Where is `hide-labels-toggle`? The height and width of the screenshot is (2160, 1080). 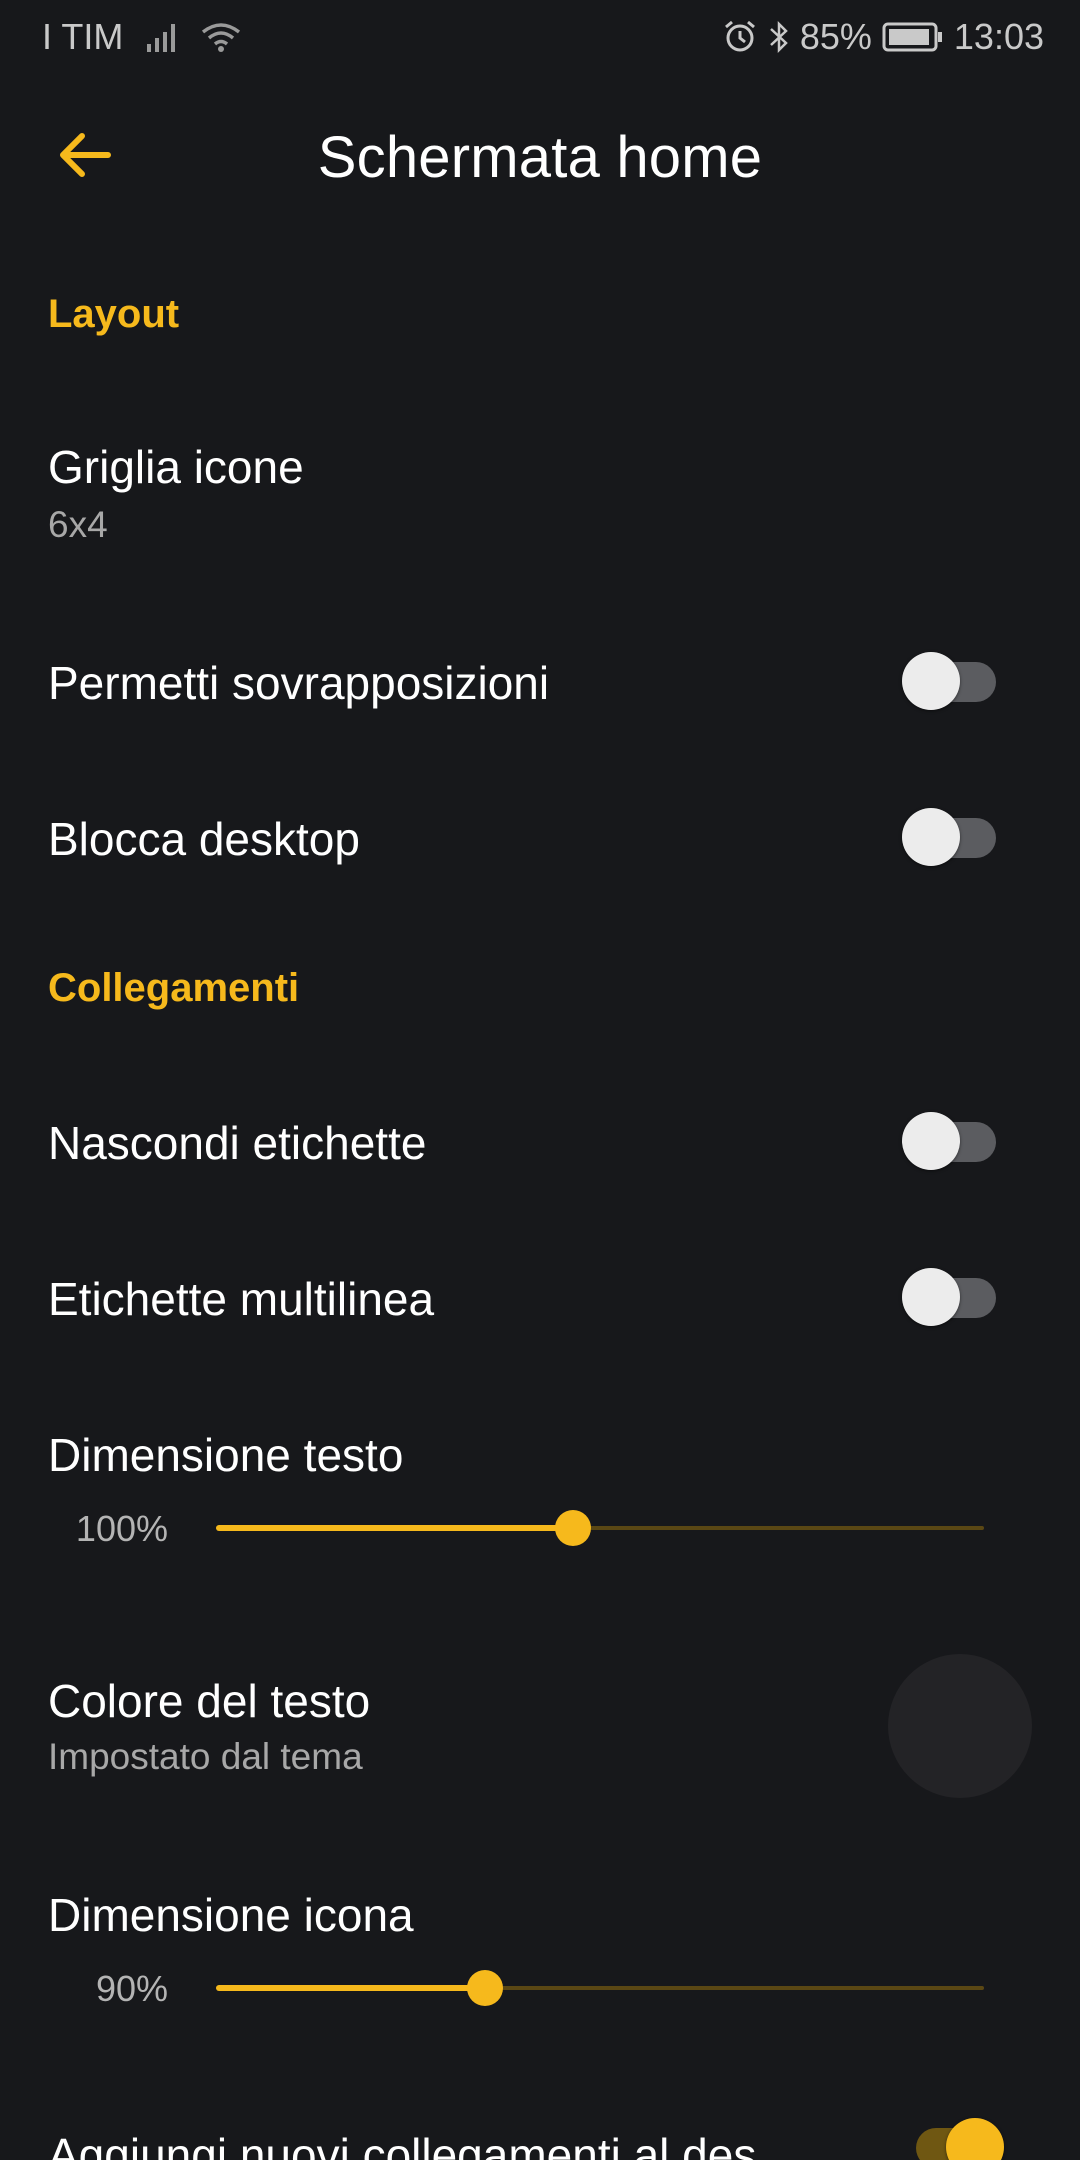
hide-labels-toggle is located at coordinates (949, 1140).